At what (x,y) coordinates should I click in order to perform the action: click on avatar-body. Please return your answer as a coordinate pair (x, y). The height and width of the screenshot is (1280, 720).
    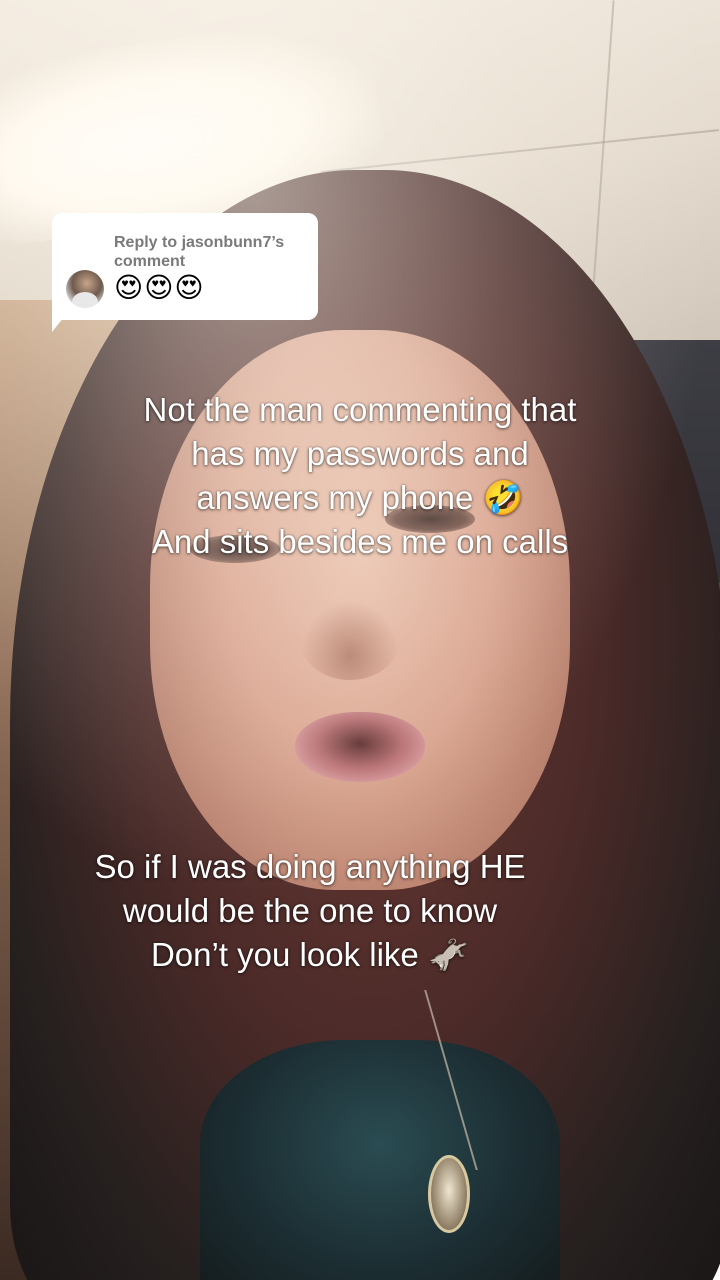
    Looking at the image, I should click on (85, 300).